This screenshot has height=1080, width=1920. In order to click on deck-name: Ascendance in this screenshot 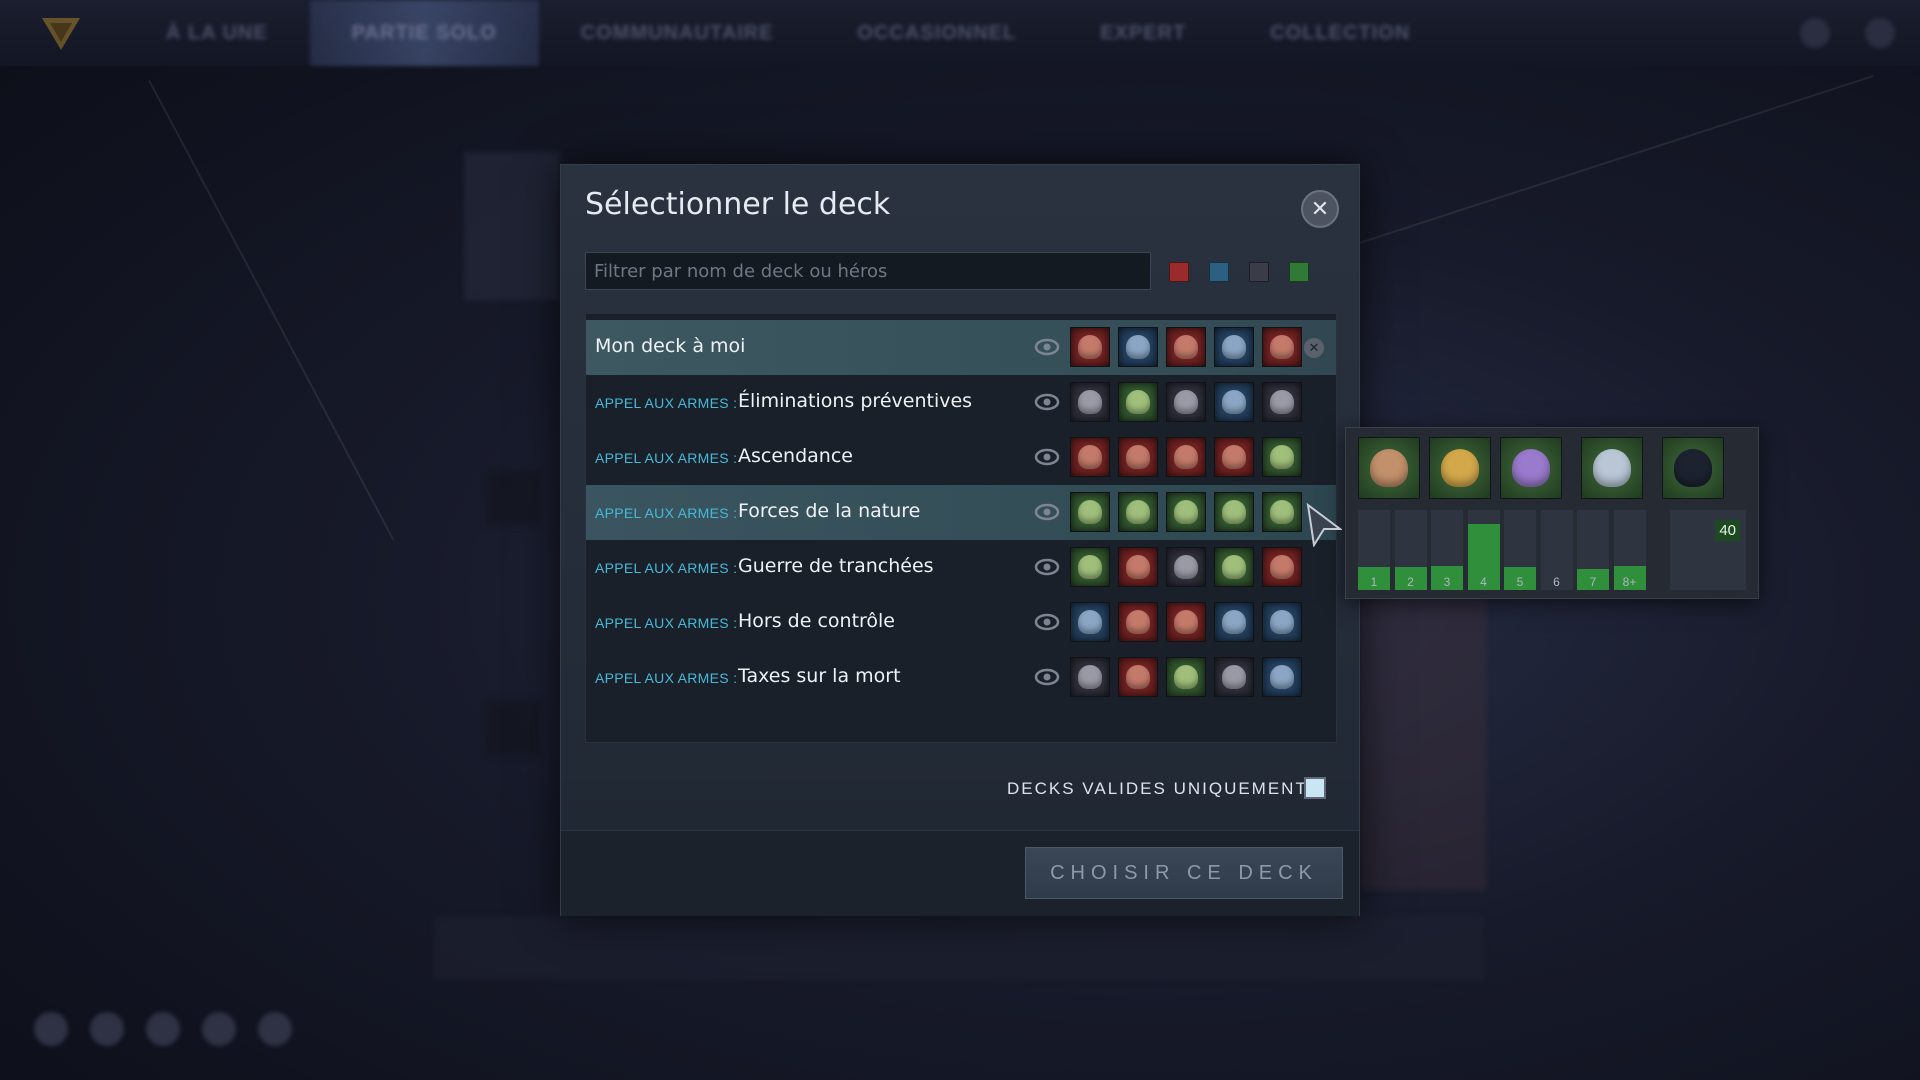, I will do `click(795, 456)`.